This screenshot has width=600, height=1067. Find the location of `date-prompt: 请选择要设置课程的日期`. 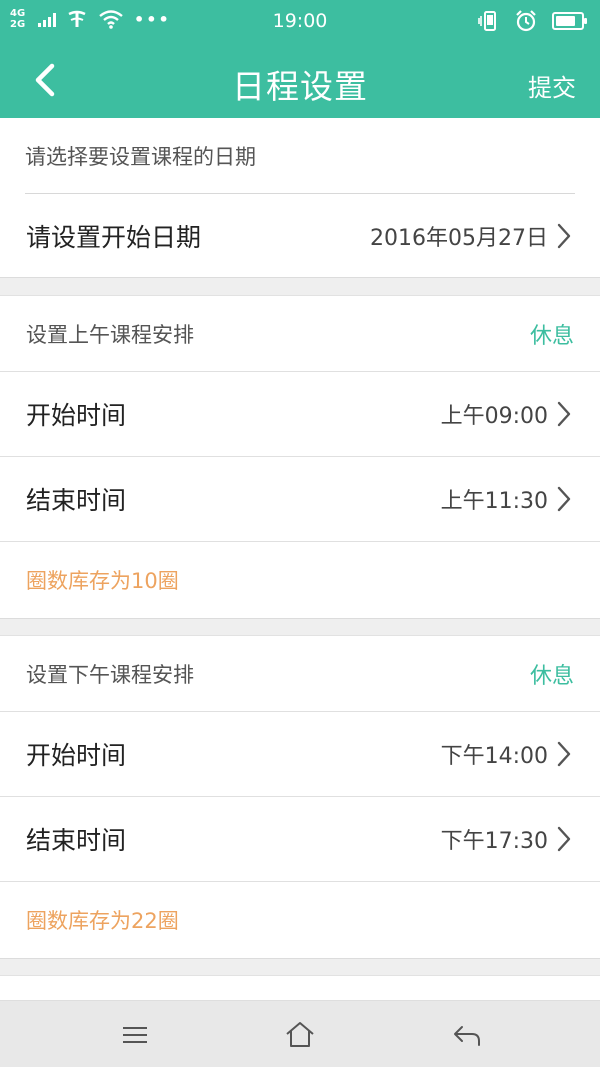

date-prompt: 请选择要设置课程的日期 is located at coordinates (300, 156).